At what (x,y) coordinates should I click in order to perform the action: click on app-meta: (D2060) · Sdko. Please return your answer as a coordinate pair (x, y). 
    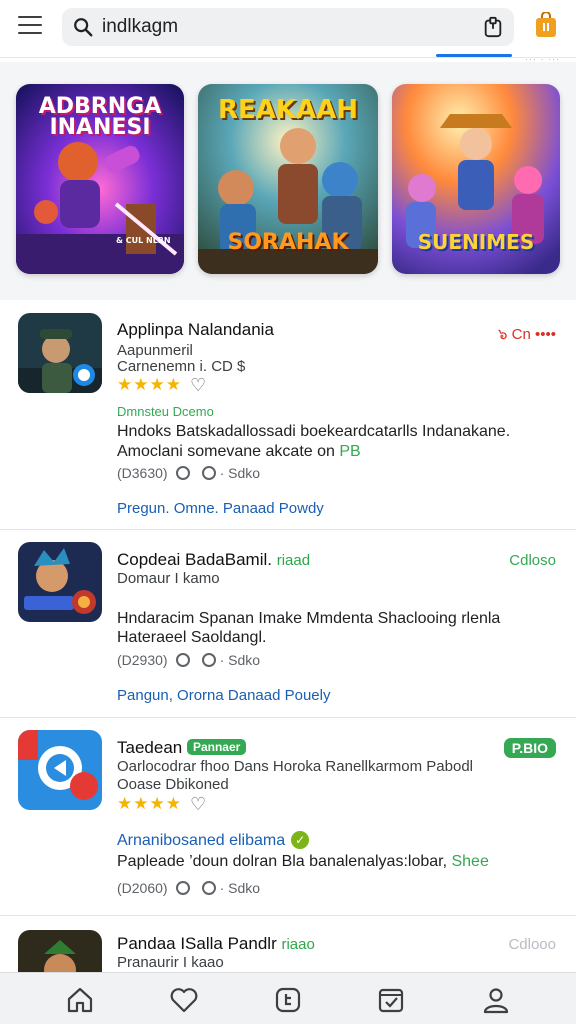
    Looking at the image, I should click on (188, 888).